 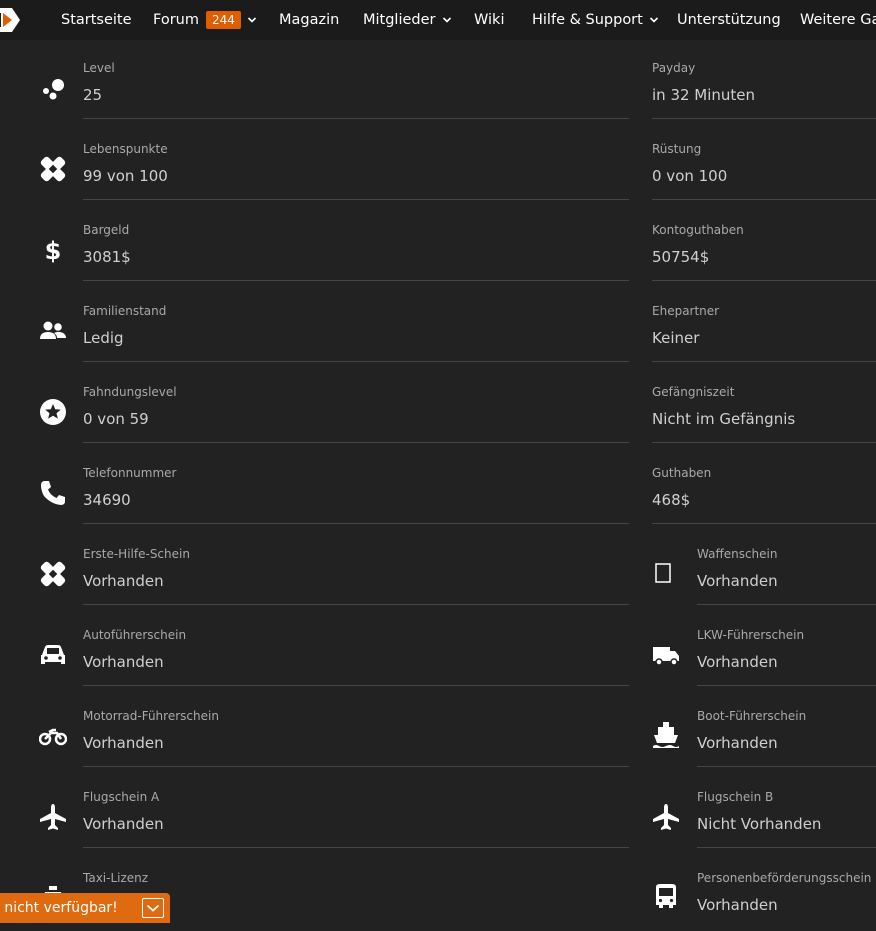 I want to click on stat-value: 34690, so click(x=107, y=500).